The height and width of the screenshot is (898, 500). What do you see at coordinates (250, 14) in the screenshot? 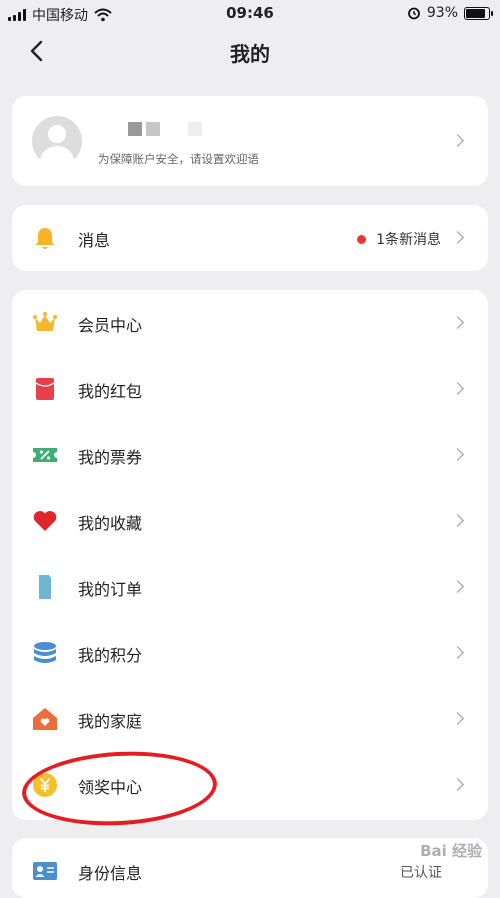
I see `status-bar: 中国移动 09:46 93%` at bounding box center [250, 14].